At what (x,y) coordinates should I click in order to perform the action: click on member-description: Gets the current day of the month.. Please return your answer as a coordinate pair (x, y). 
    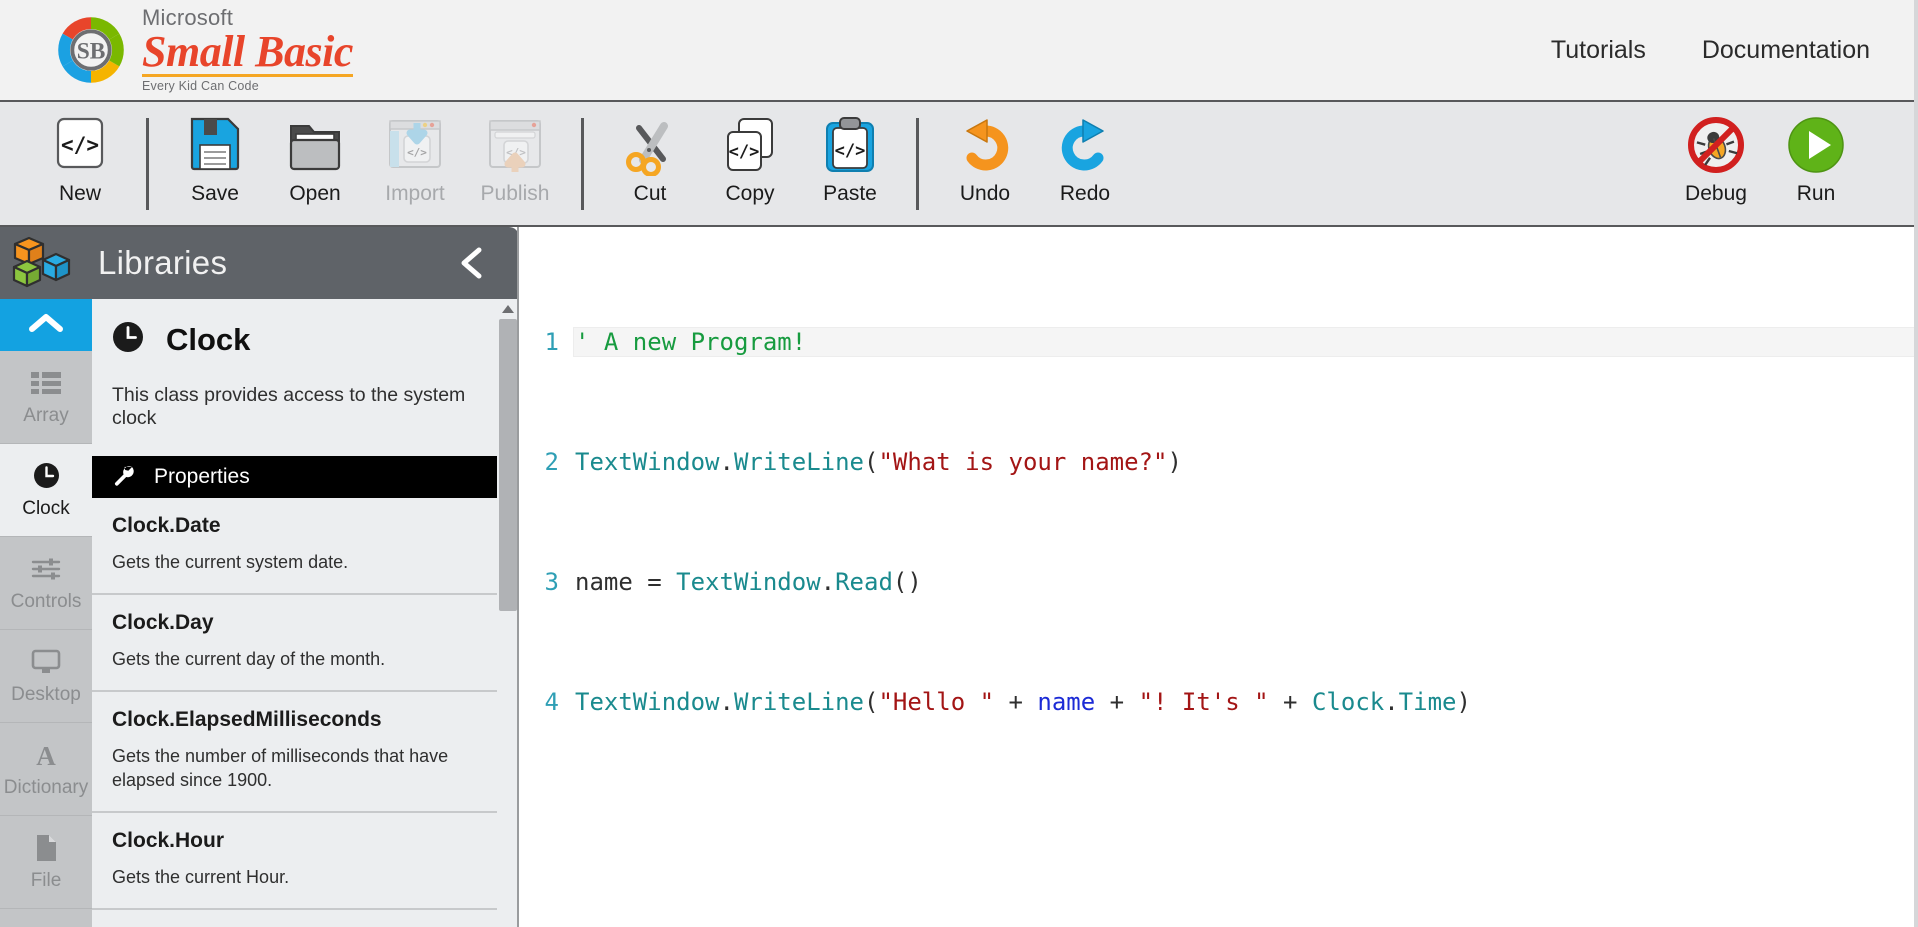
    Looking at the image, I should click on (249, 658).